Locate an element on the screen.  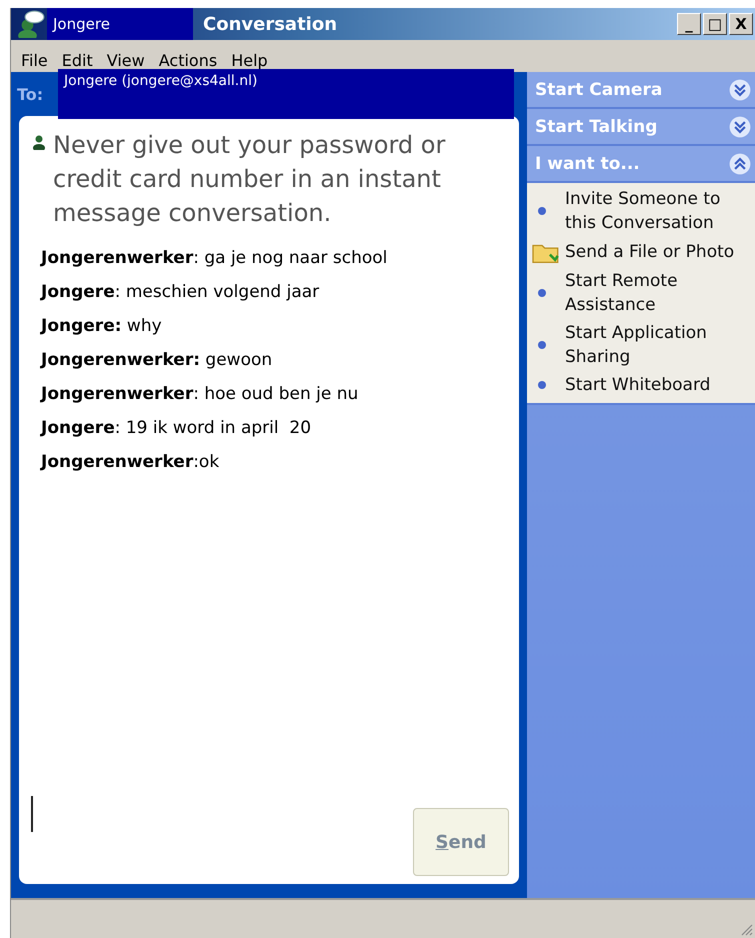
person-icon is located at coordinates (39, 142).